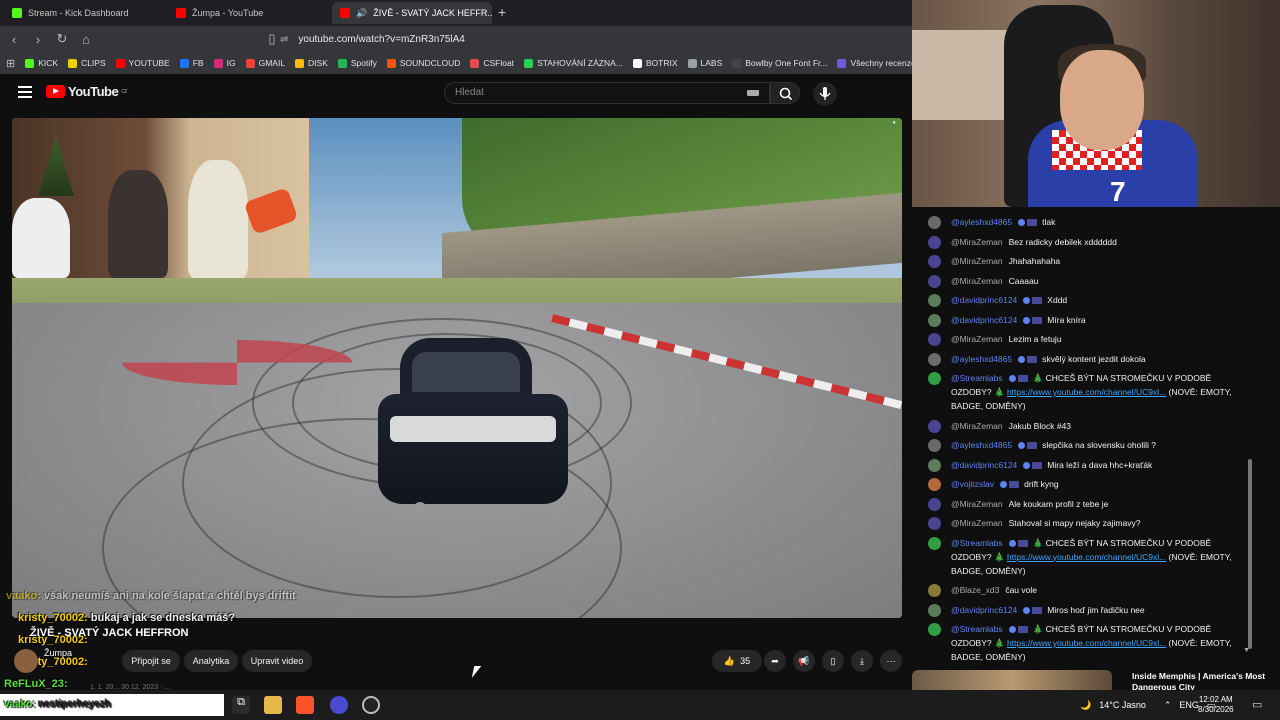 The width and height of the screenshot is (1280, 720). What do you see at coordinates (590, 39) in the screenshot?
I see `address-bar: ⇌ youtube.com/watch?v=mZnR3n75lA4` at bounding box center [590, 39].